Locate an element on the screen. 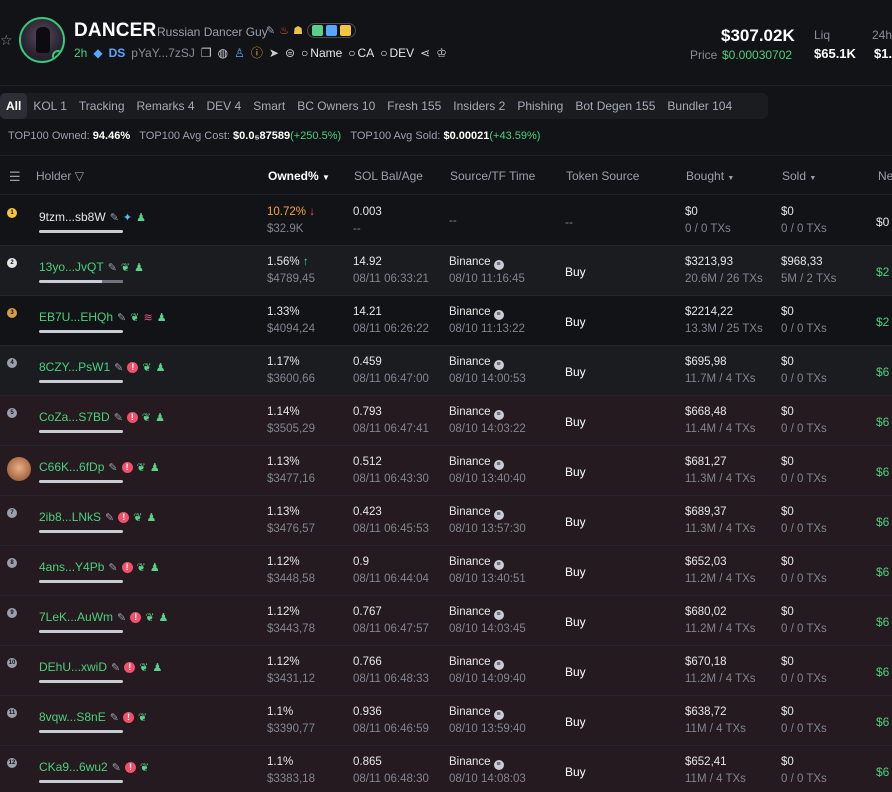 This screenshot has width=892, height=792. tab-bot-degen-155: Bot Degen 155 is located at coordinates (615, 106).